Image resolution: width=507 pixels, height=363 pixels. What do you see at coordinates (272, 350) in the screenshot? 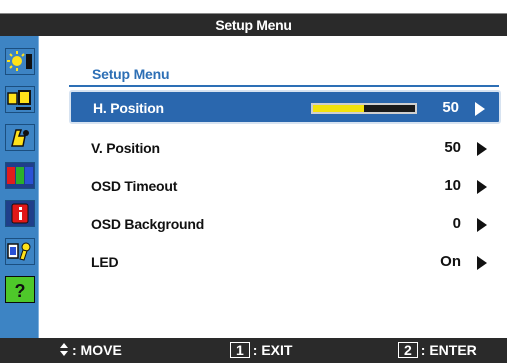
I see `exit-label: : EXIT` at bounding box center [272, 350].